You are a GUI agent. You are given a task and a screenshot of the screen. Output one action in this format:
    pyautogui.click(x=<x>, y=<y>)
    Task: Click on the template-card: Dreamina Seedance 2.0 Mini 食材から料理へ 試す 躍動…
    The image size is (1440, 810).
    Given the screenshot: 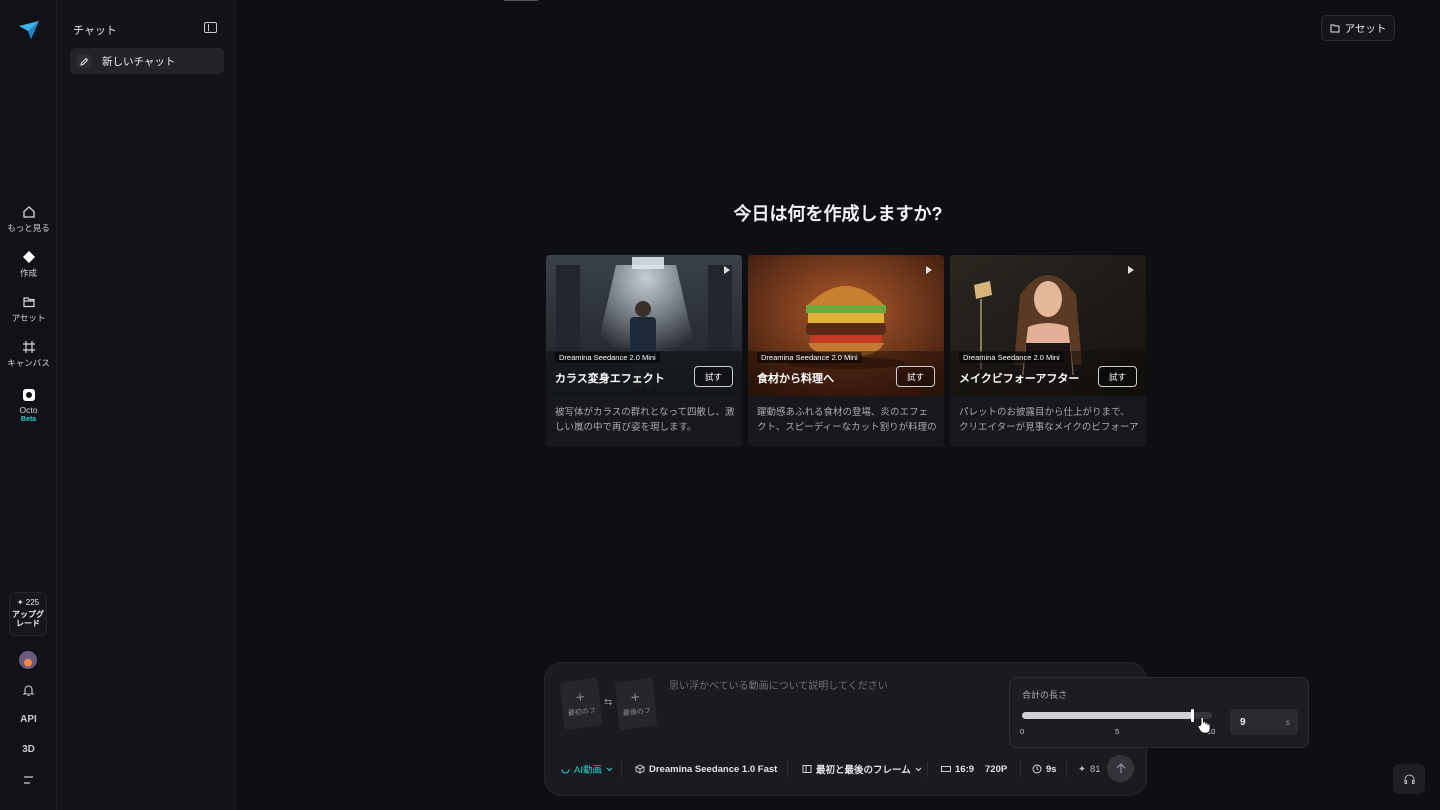 What is the action you would take?
    pyautogui.click(x=846, y=351)
    